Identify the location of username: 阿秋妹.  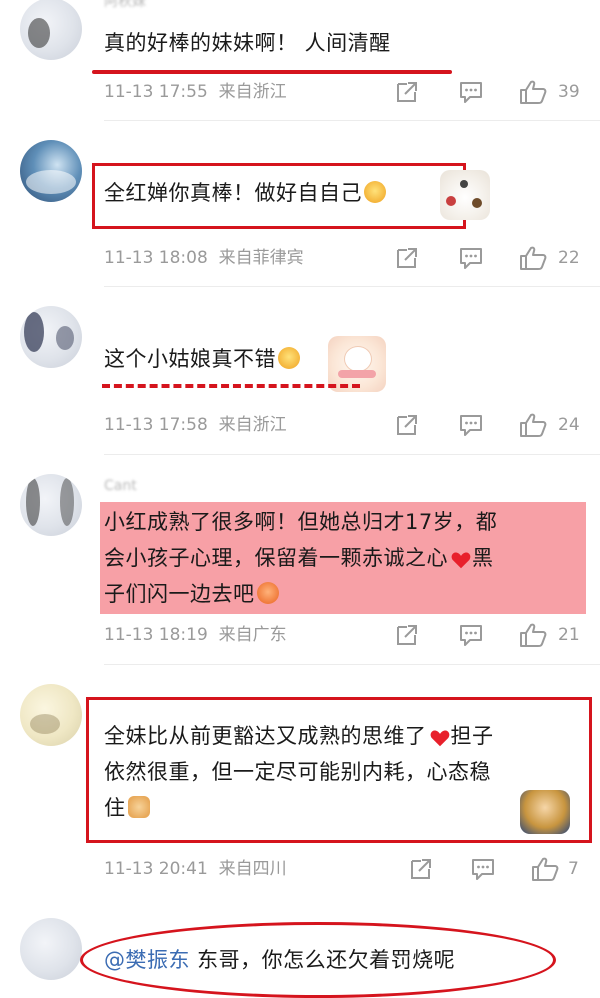
(179, 5).